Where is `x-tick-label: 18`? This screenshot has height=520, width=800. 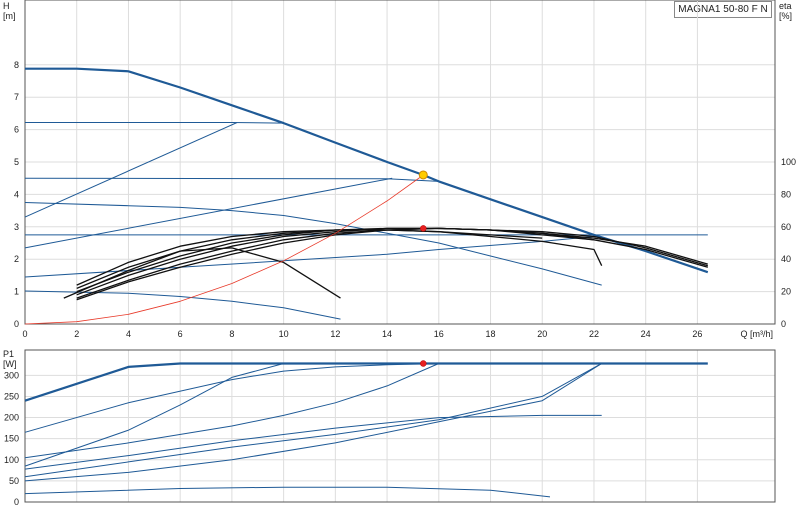 x-tick-label: 18 is located at coordinates (491, 334).